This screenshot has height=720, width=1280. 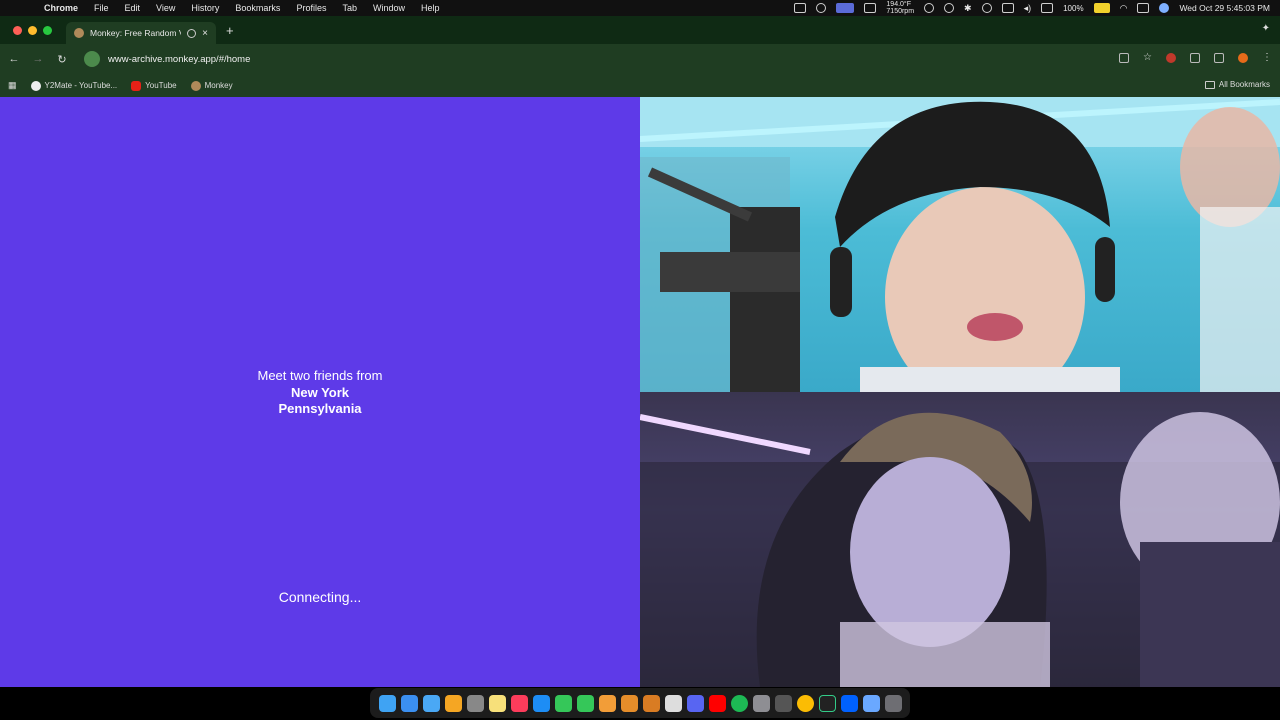 I want to click on all-bookmarks-label: All Bookmarks, so click(x=1244, y=84).